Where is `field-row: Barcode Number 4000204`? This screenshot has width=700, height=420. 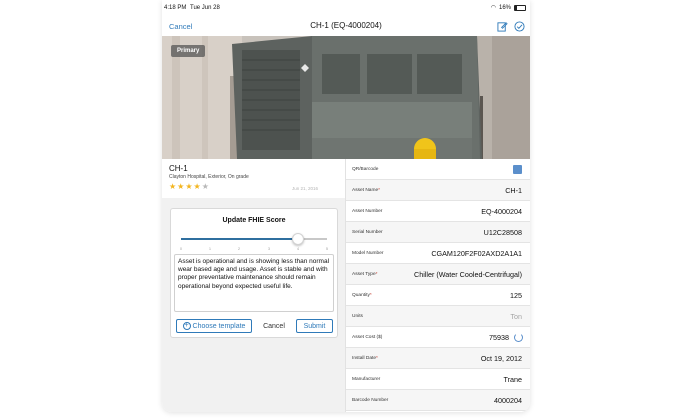 field-row: Barcode Number 4000204 is located at coordinates (438, 400).